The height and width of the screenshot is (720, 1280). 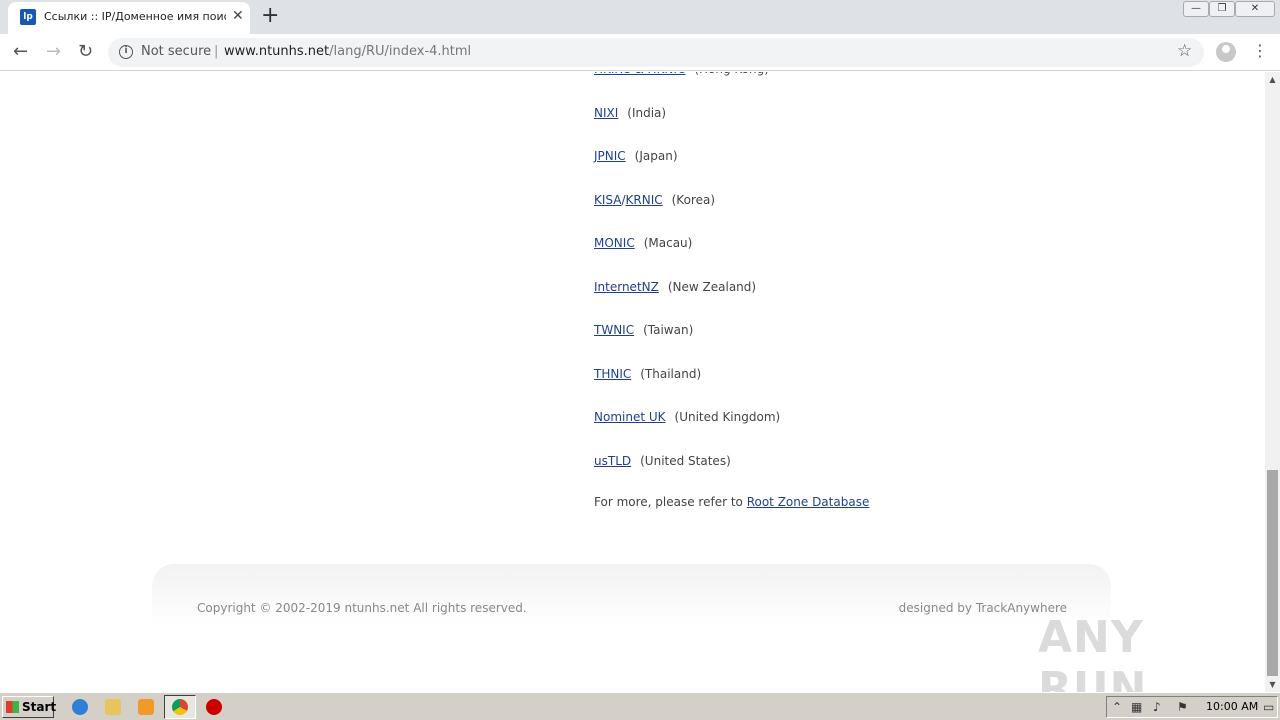 I want to click on tray-expand-icon: ⌃, so click(x=1117, y=707).